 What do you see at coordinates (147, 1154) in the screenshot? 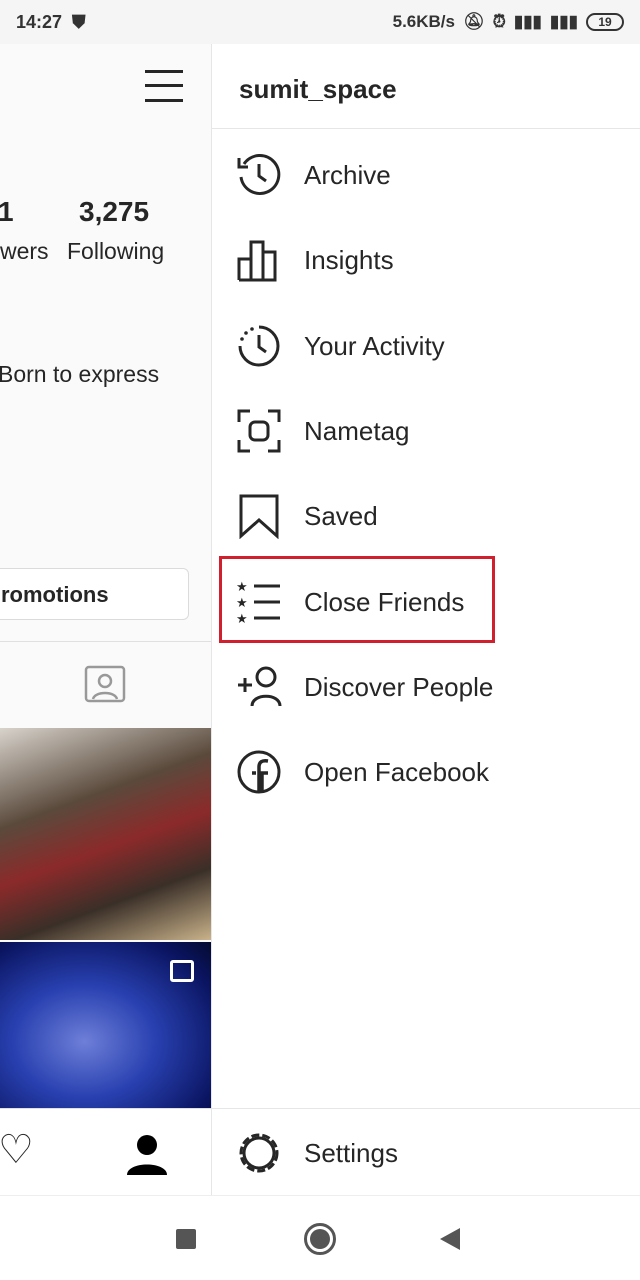
I see `profile-icon` at bounding box center [147, 1154].